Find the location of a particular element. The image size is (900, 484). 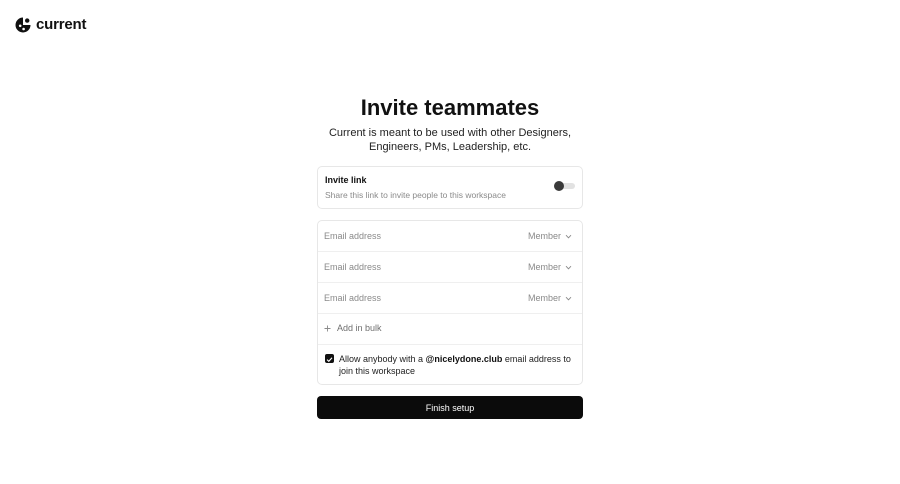

brand-name: current is located at coordinates (61, 24).